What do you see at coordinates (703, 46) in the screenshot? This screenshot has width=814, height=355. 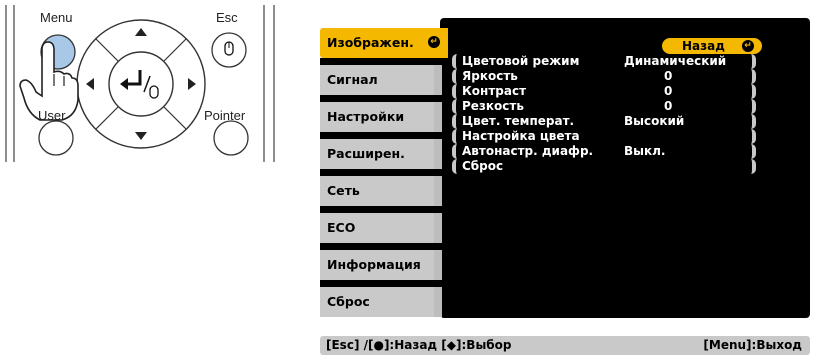 I see `back-button-label: Назад` at bounding box center [703, 46].